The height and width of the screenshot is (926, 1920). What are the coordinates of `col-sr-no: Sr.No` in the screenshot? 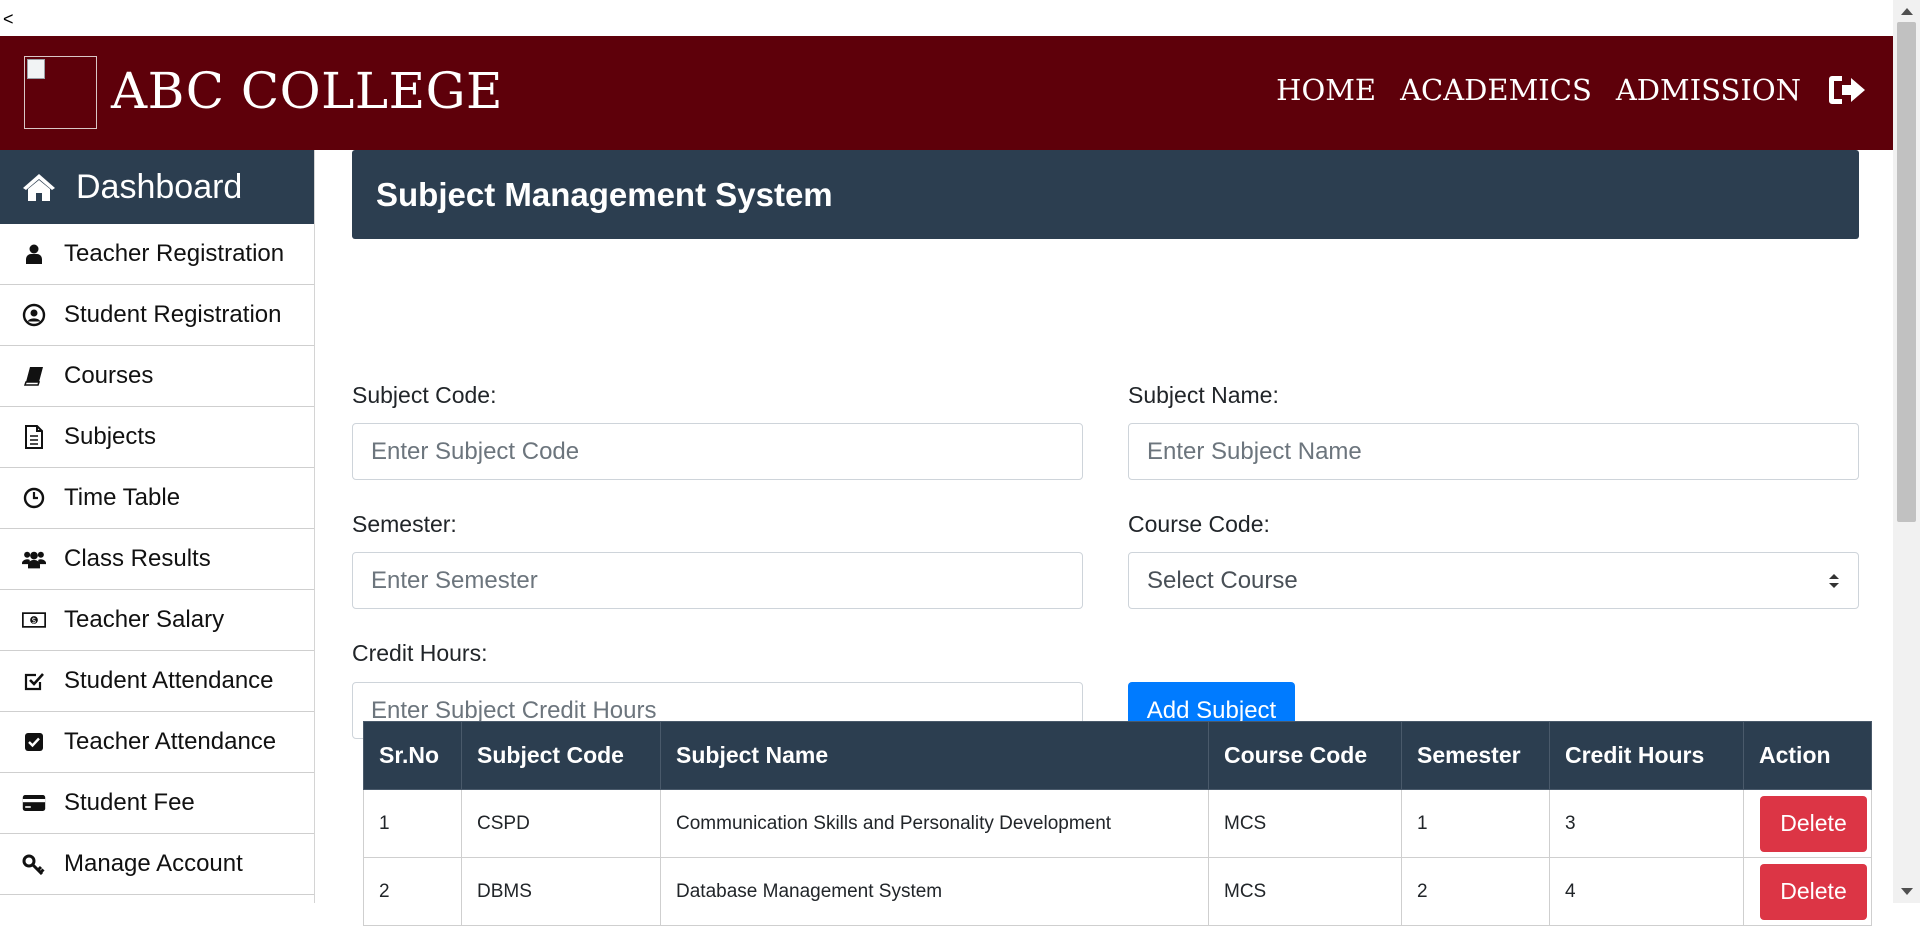 It's located at (412, 755).